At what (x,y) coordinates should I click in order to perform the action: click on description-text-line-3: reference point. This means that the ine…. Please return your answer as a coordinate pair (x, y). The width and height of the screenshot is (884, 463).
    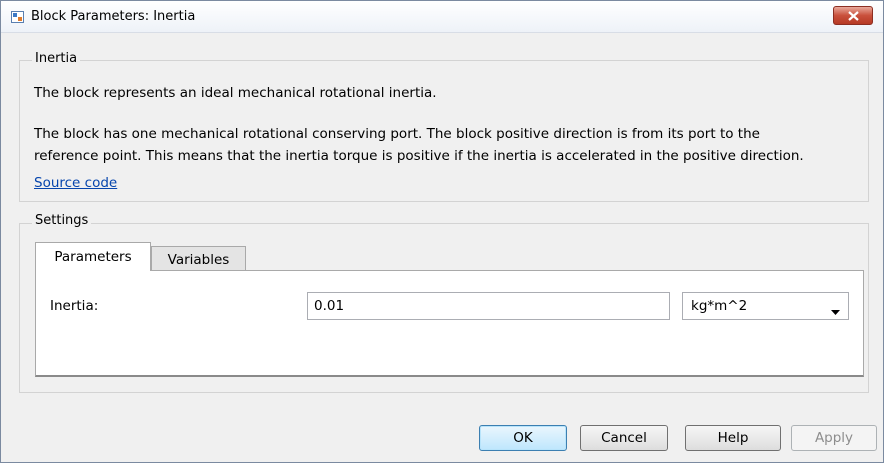
    Looking at the image, I should click on (419, 156).